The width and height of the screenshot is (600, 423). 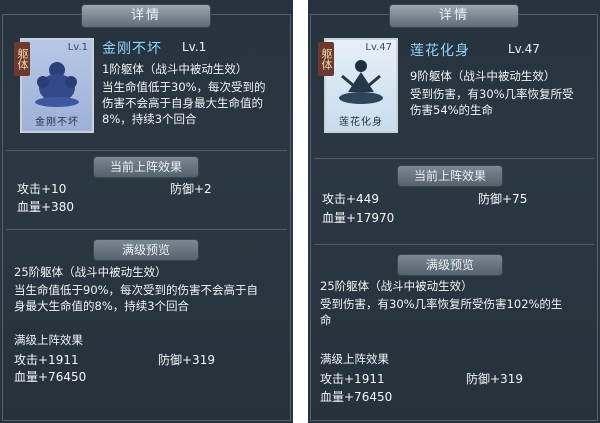 What do you see at coordinates (132, 49) in the screenshot?
I see `skill-name: 金刚不坏` at bounding box center [132, 49].